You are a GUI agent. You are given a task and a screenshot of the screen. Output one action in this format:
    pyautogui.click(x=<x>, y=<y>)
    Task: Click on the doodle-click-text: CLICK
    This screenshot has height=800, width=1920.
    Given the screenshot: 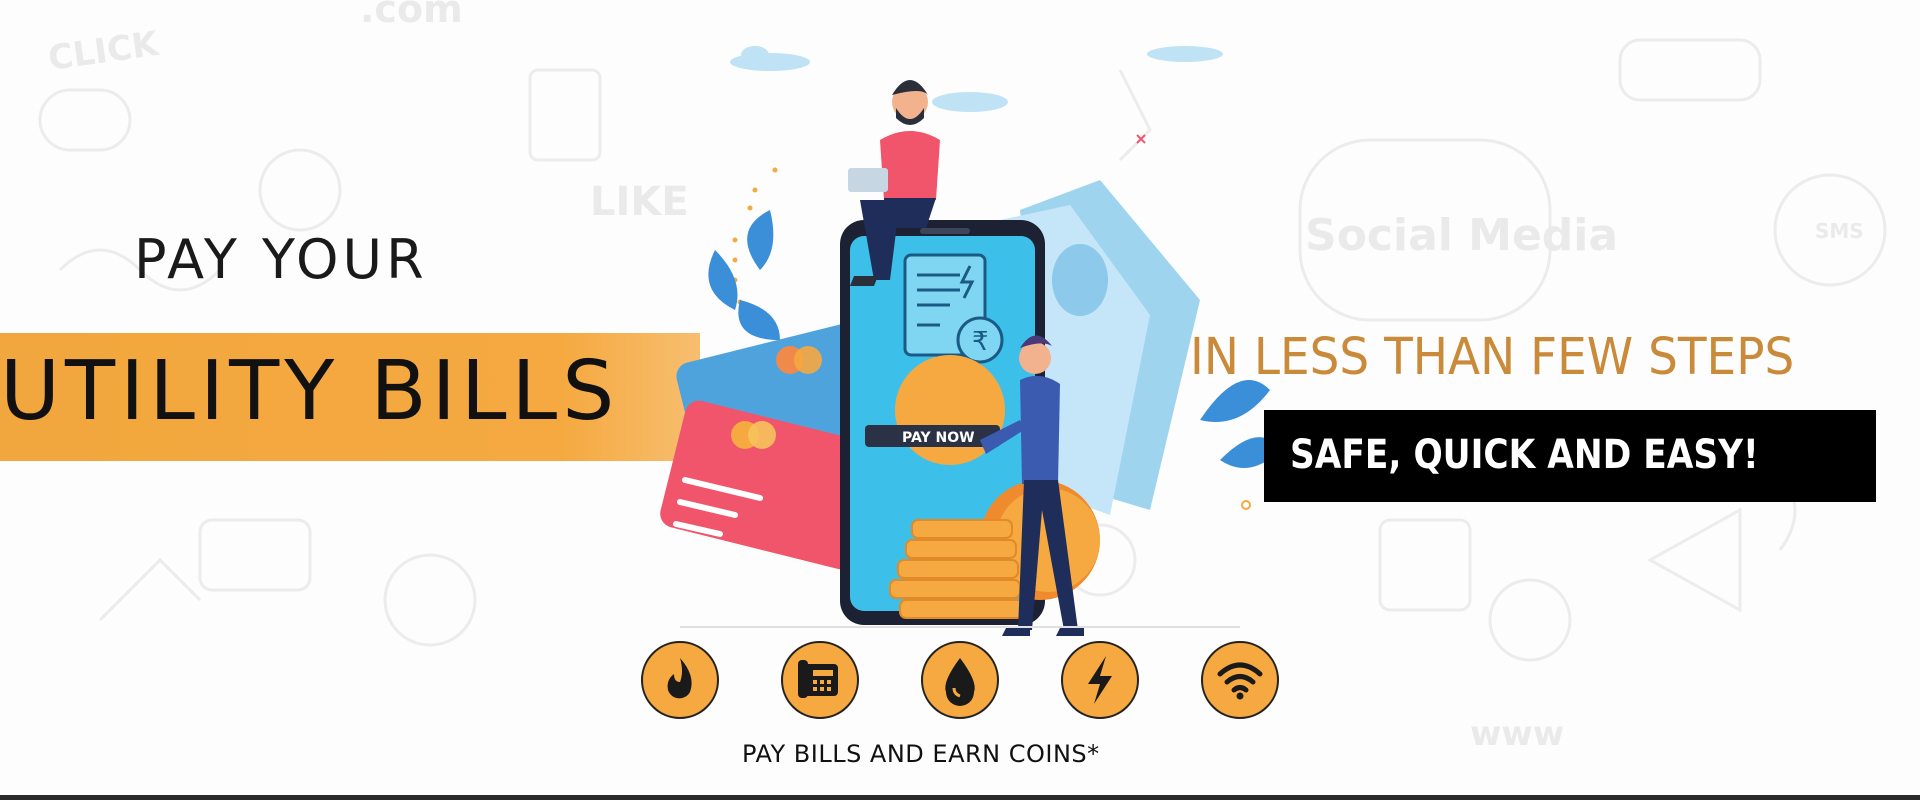 What is the action you would take?
    pyautogui.click(x=104, y=51)
    